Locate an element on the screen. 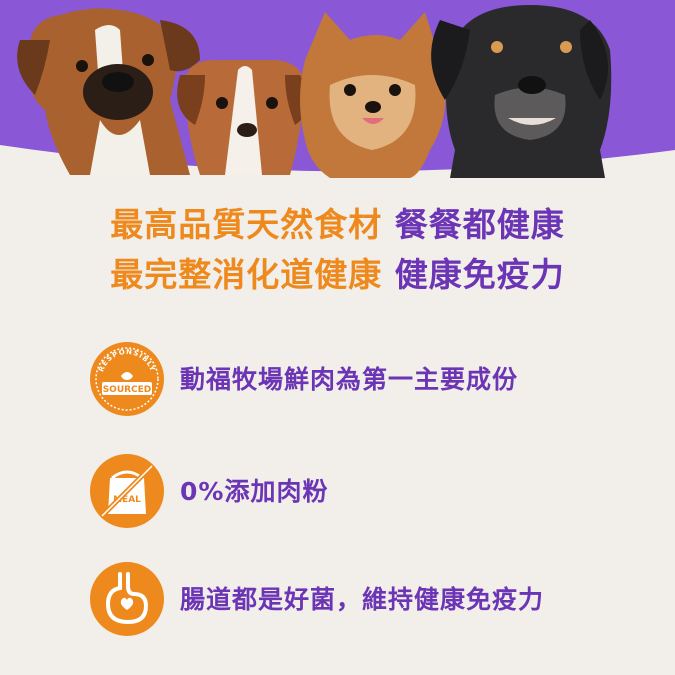 The image size is (675, 675). feature-item-gut-health: 腸道都是好菌，維持健康免疫力 is located at coordinates (368, 600).